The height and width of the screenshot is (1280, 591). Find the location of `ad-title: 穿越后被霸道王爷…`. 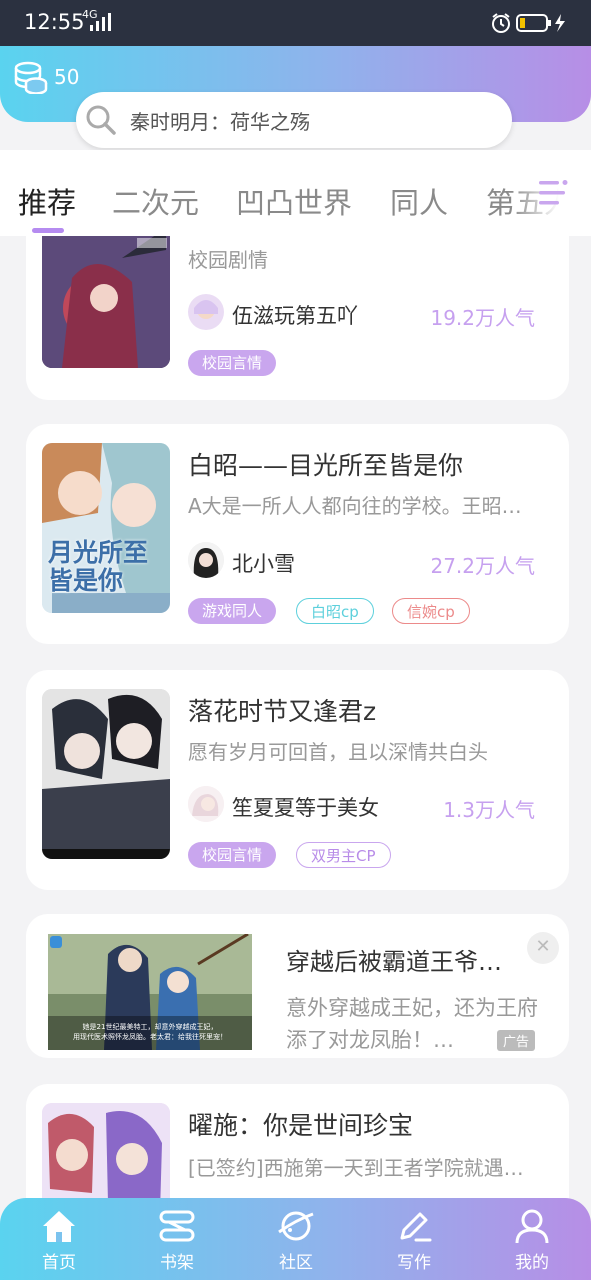

ad-title: 穿越后被霸道王爷… is located at coordinates (394, 962).